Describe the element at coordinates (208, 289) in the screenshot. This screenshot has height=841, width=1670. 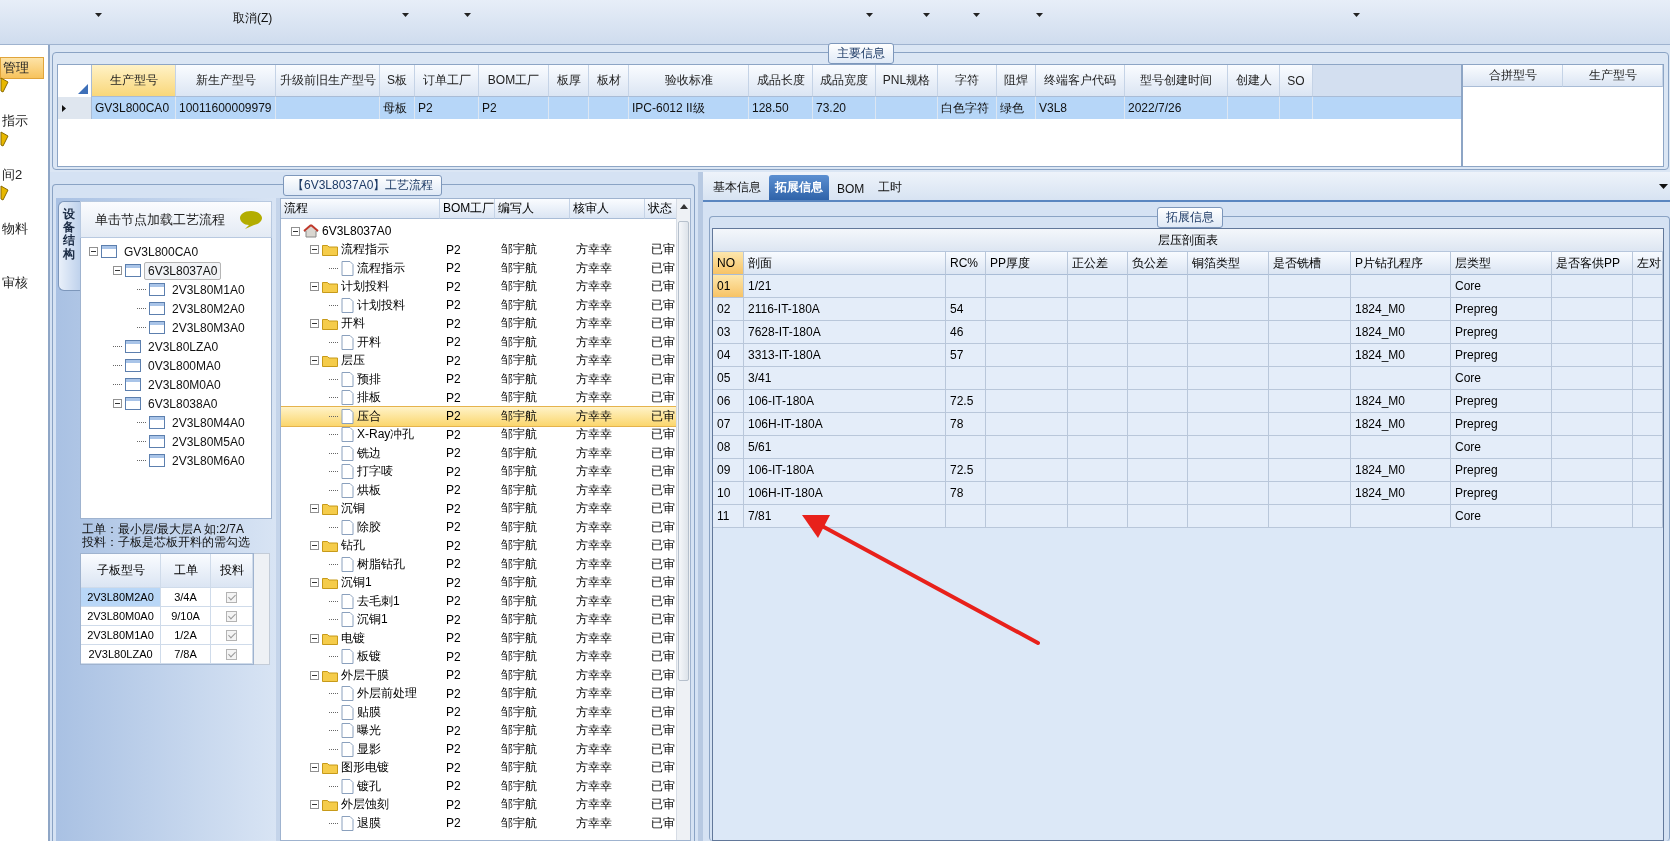
I see `tree-node: 2V3L80M1A0` at that location.